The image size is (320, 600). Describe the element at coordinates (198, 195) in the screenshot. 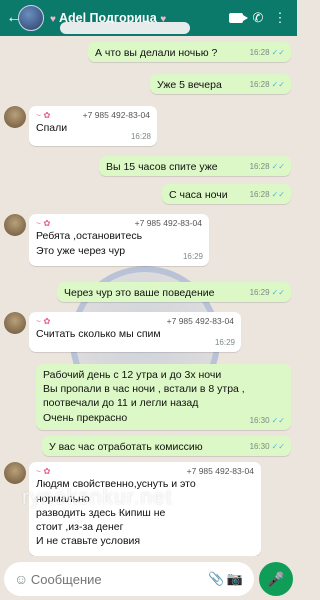

I see `message-text: С часа ночи` at that location.